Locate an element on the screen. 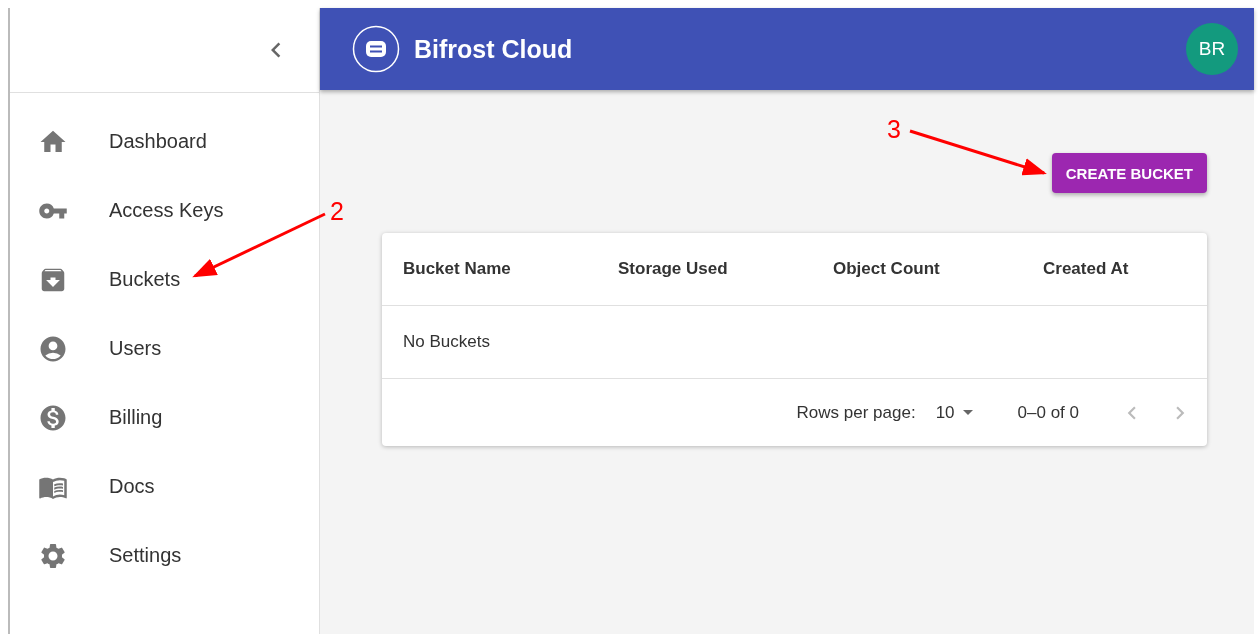  create-bucket-button: CREATE BUCKET is located at coordinates (1129, 173).